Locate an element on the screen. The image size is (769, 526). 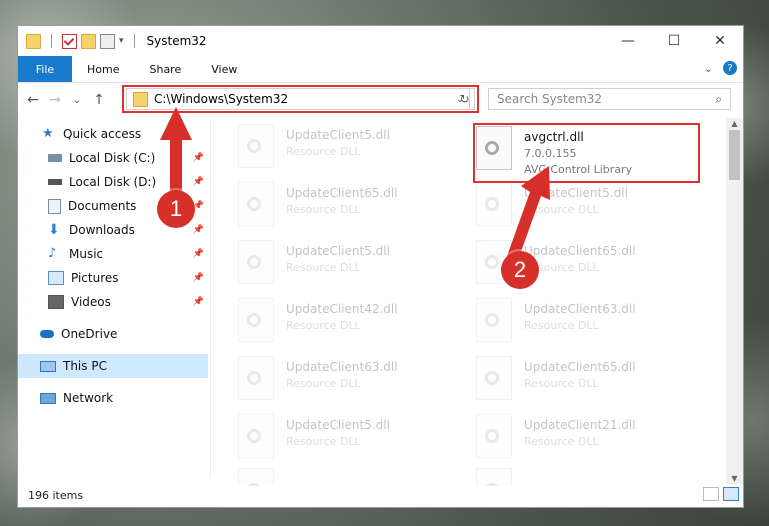
file-item: UpdateClient42.dll Resource DLL is located at coordinates (353, 323).